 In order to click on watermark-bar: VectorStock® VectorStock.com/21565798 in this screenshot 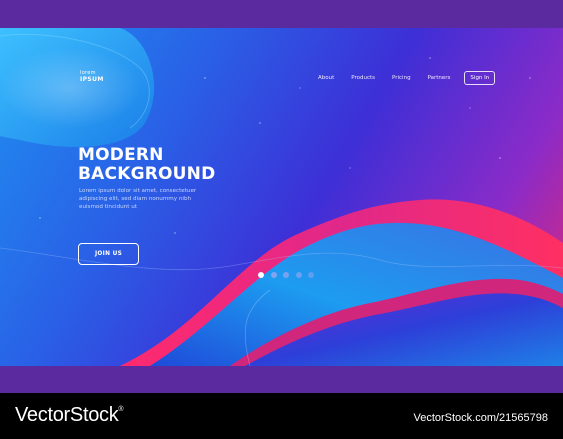, I will do `click(281, 416)`.